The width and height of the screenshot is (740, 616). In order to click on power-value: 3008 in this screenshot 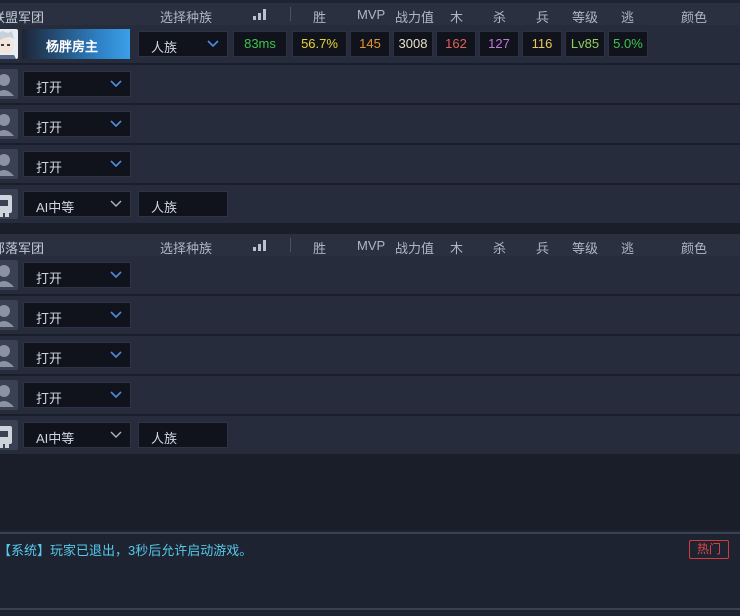, I will do `click(413, 44)`.